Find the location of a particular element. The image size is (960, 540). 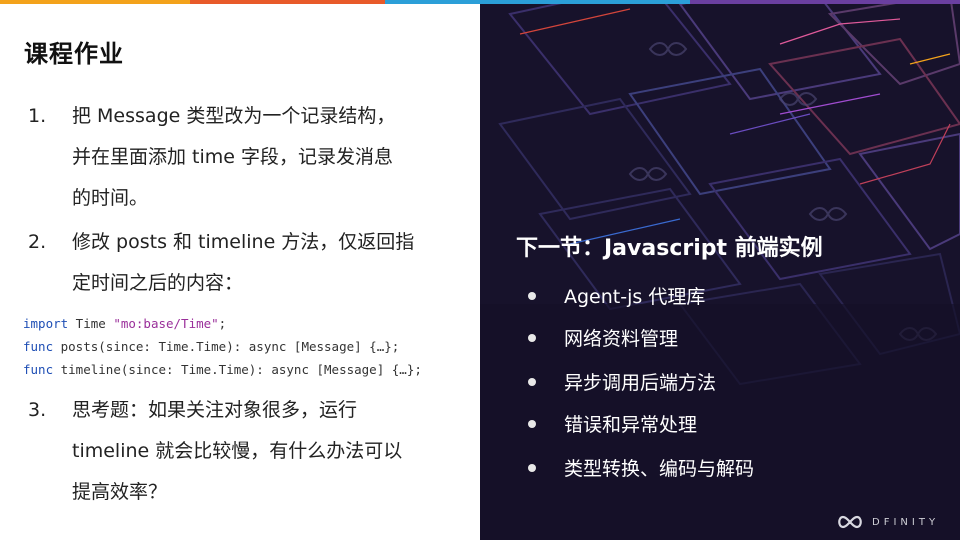

homework-line: 修改 posts 和 timeline 方法，仅返回指 is located at coordinates (243, 242).